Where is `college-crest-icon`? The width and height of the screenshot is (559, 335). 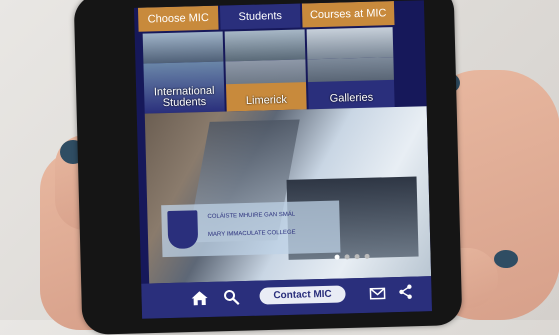
college-crest-icon is located at coordinates (183, 230).